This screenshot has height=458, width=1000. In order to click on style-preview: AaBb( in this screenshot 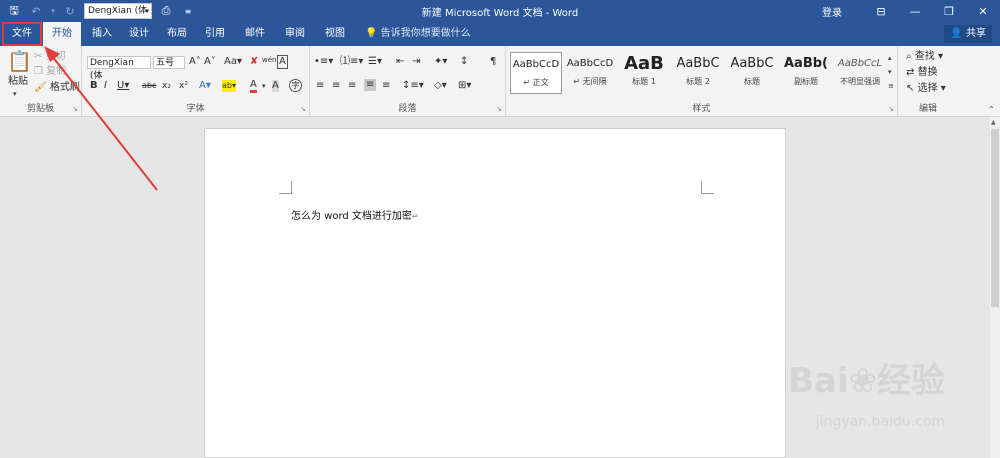, I will do `click(806, 63)`.